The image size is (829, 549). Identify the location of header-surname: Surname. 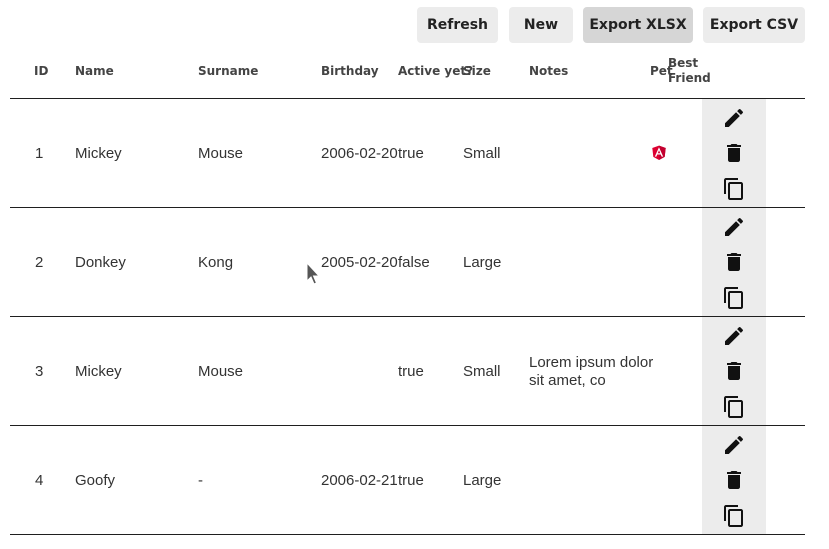
(228, 71).